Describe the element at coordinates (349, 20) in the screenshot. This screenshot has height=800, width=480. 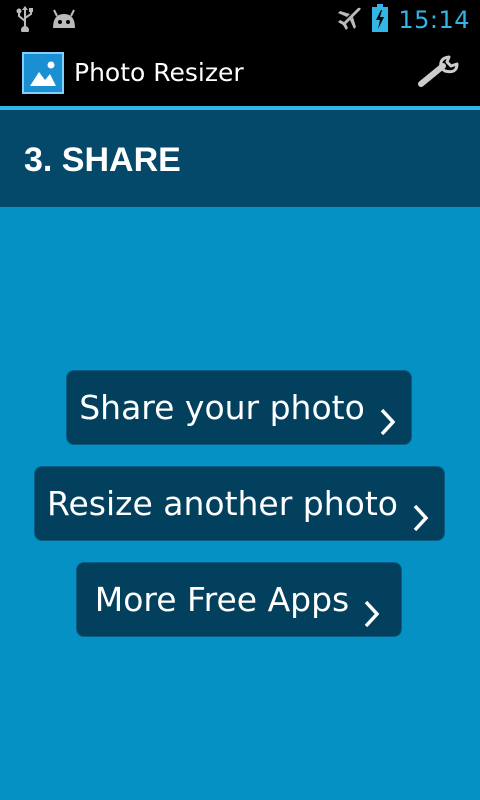
I see `airplane-mode-icon` at that location.